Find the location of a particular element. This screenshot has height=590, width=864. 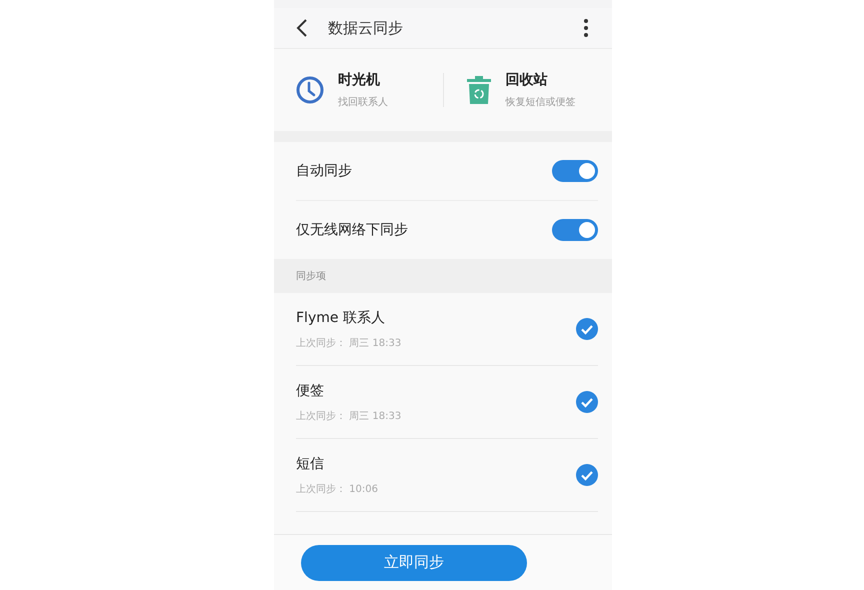

section-heading: 同步项 is located at coordinates (311, 276).